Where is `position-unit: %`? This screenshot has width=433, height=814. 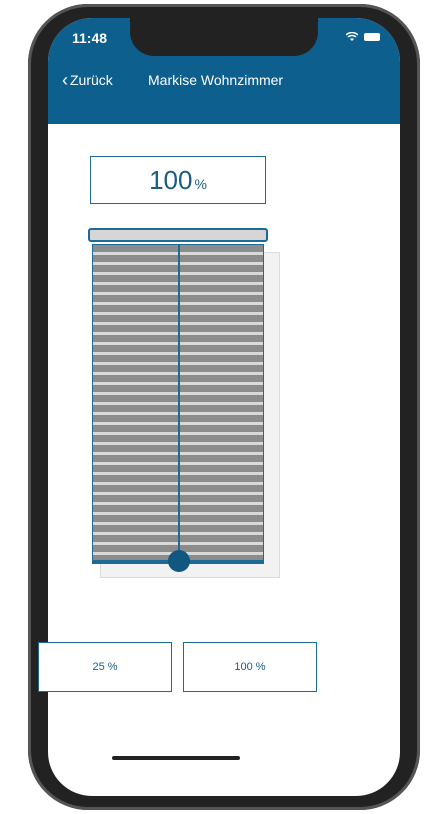 position-unit: % is located at coordinates (200, 184).